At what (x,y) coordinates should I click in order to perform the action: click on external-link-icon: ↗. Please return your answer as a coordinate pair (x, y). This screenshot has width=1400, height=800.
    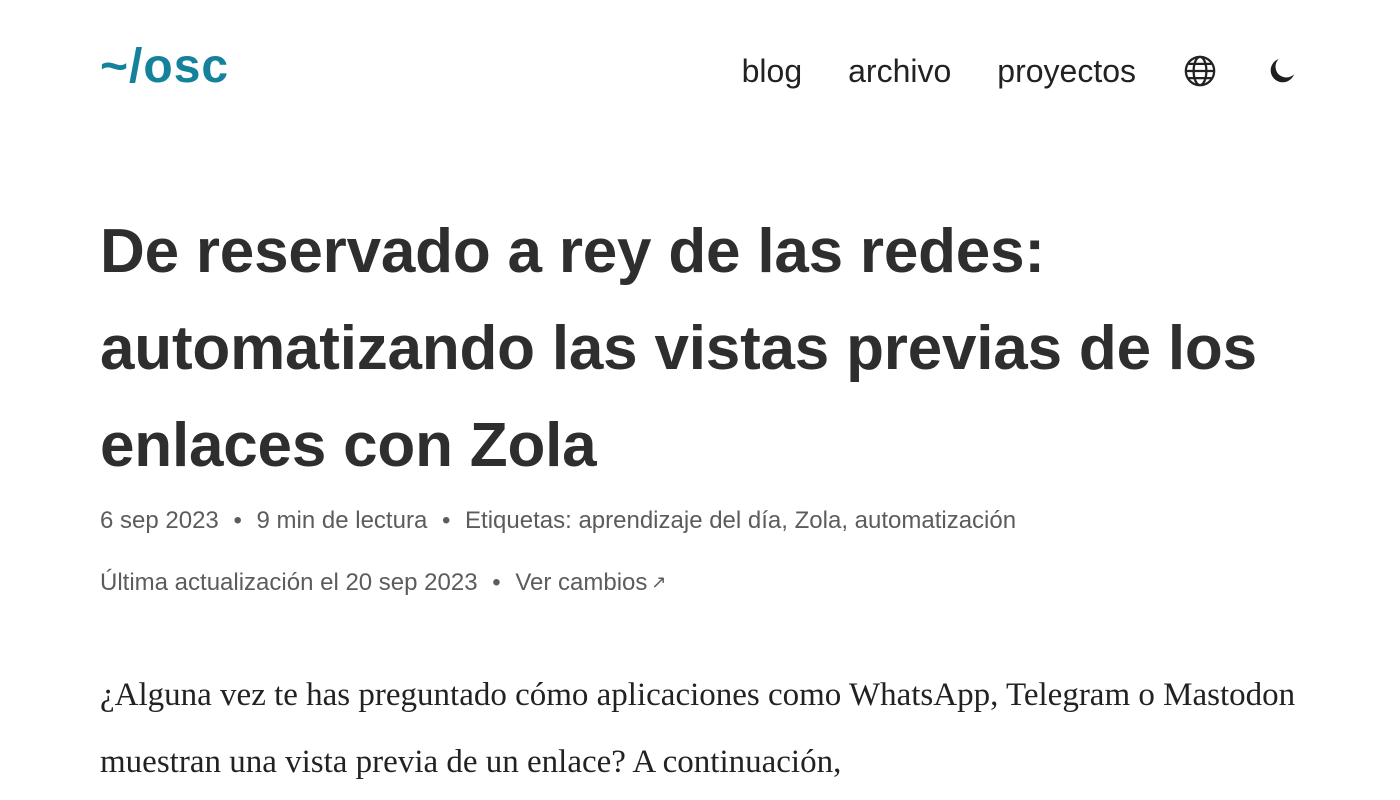
    Looking at the image, I should click on (659, 582).